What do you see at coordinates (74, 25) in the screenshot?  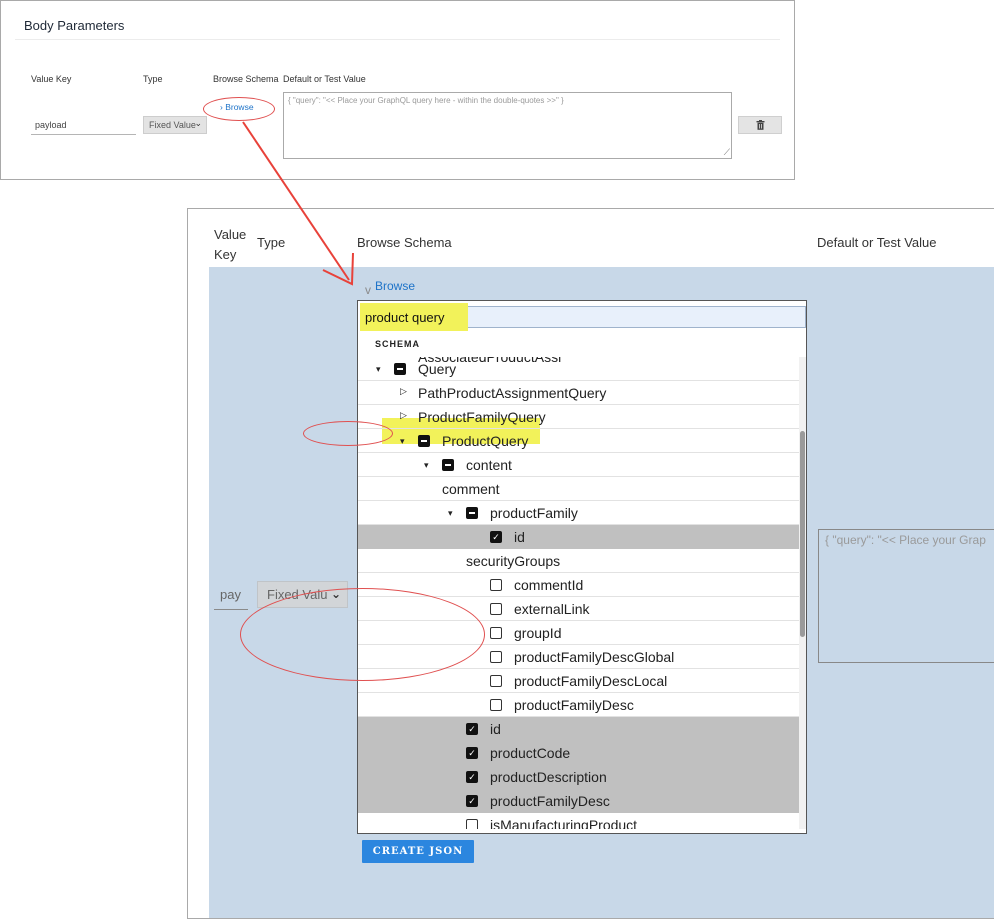 I see `panel-title: Body Parameters` at bounding box center [74, 25].